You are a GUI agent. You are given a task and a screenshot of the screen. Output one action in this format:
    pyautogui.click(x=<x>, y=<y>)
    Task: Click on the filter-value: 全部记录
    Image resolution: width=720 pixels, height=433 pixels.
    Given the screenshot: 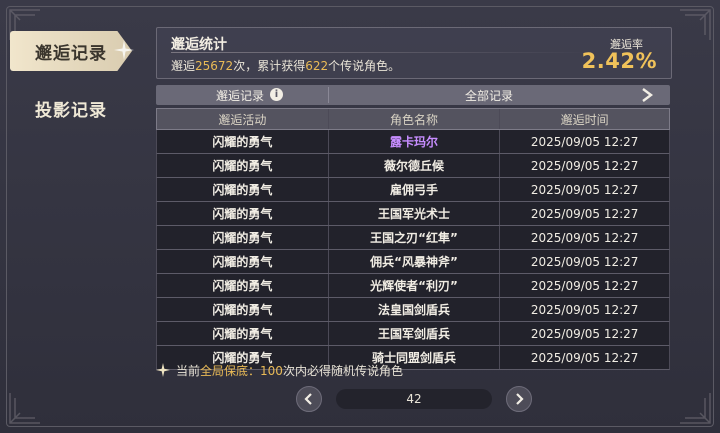 What is the action you would take?
    pyautogui.click(x=489, y=96)
    